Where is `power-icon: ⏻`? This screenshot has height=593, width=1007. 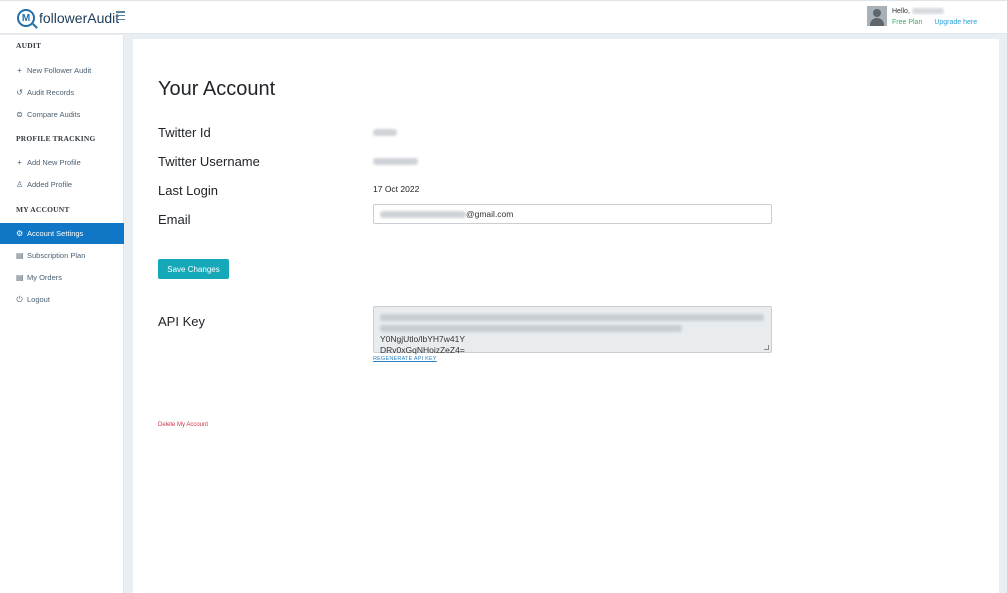 power-icon: ⏻ is located at coordinates (19, 299).